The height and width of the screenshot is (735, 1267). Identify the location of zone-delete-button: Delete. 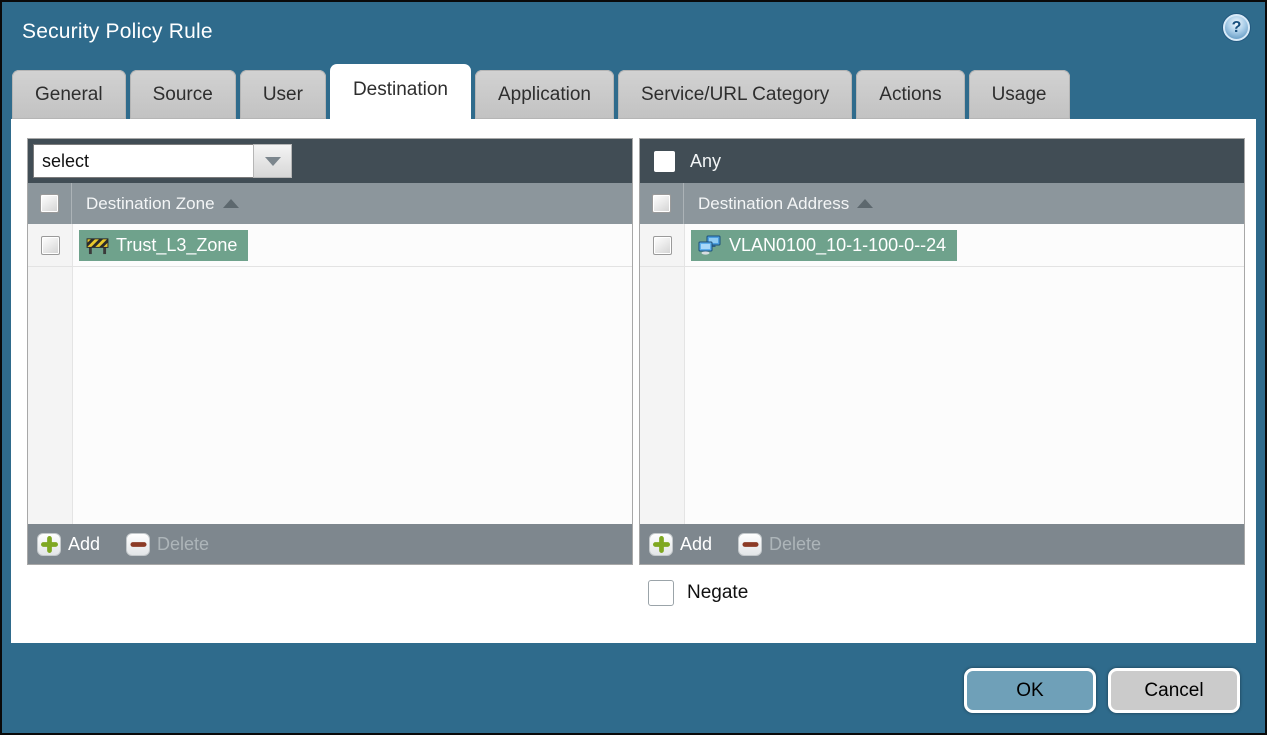
(168, 544).